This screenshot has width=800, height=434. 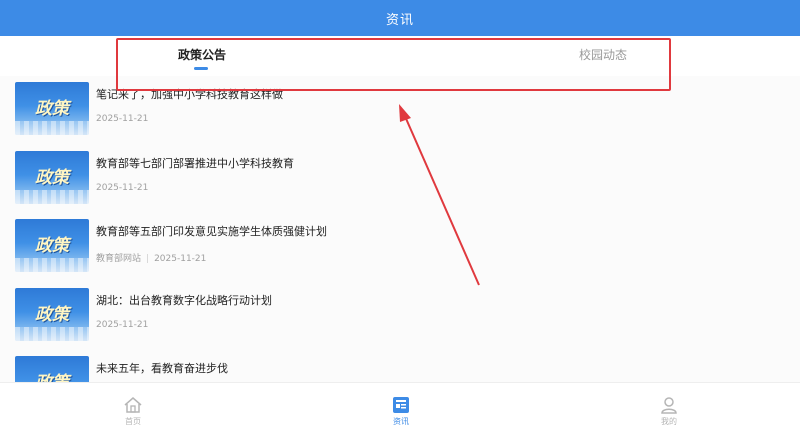 What do you see at coordinates (202, 54) in the screenshot?
I see `tab-policy-announcements: 政策公告` at bounding box center [202, 54].